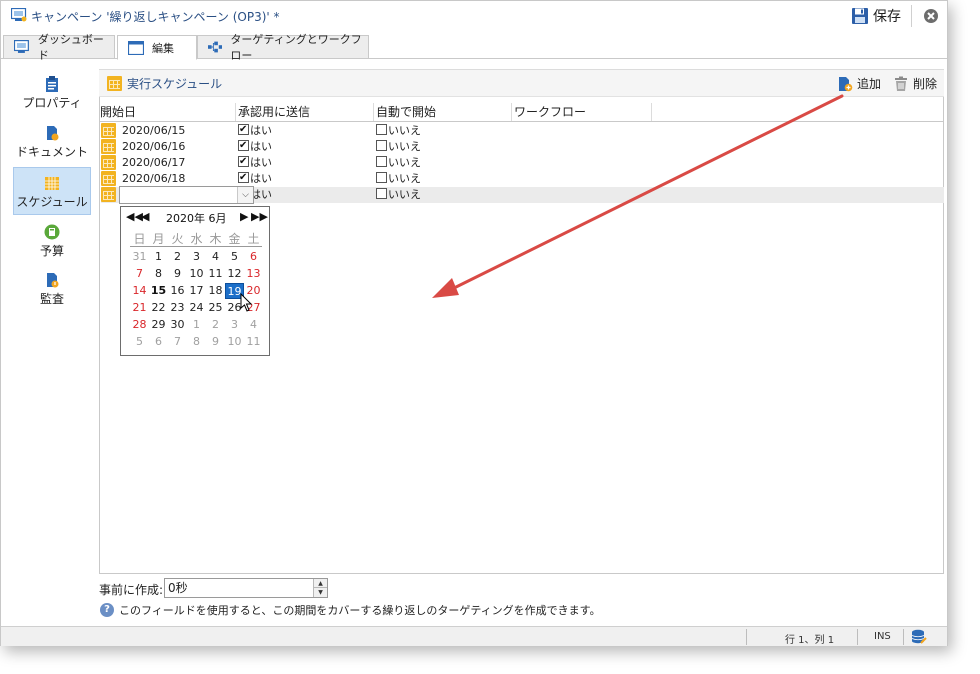  Describe the element at coordinates (444, 112) in the screenshot. I see `column-header-auto-start: 自動で開始` at that location.